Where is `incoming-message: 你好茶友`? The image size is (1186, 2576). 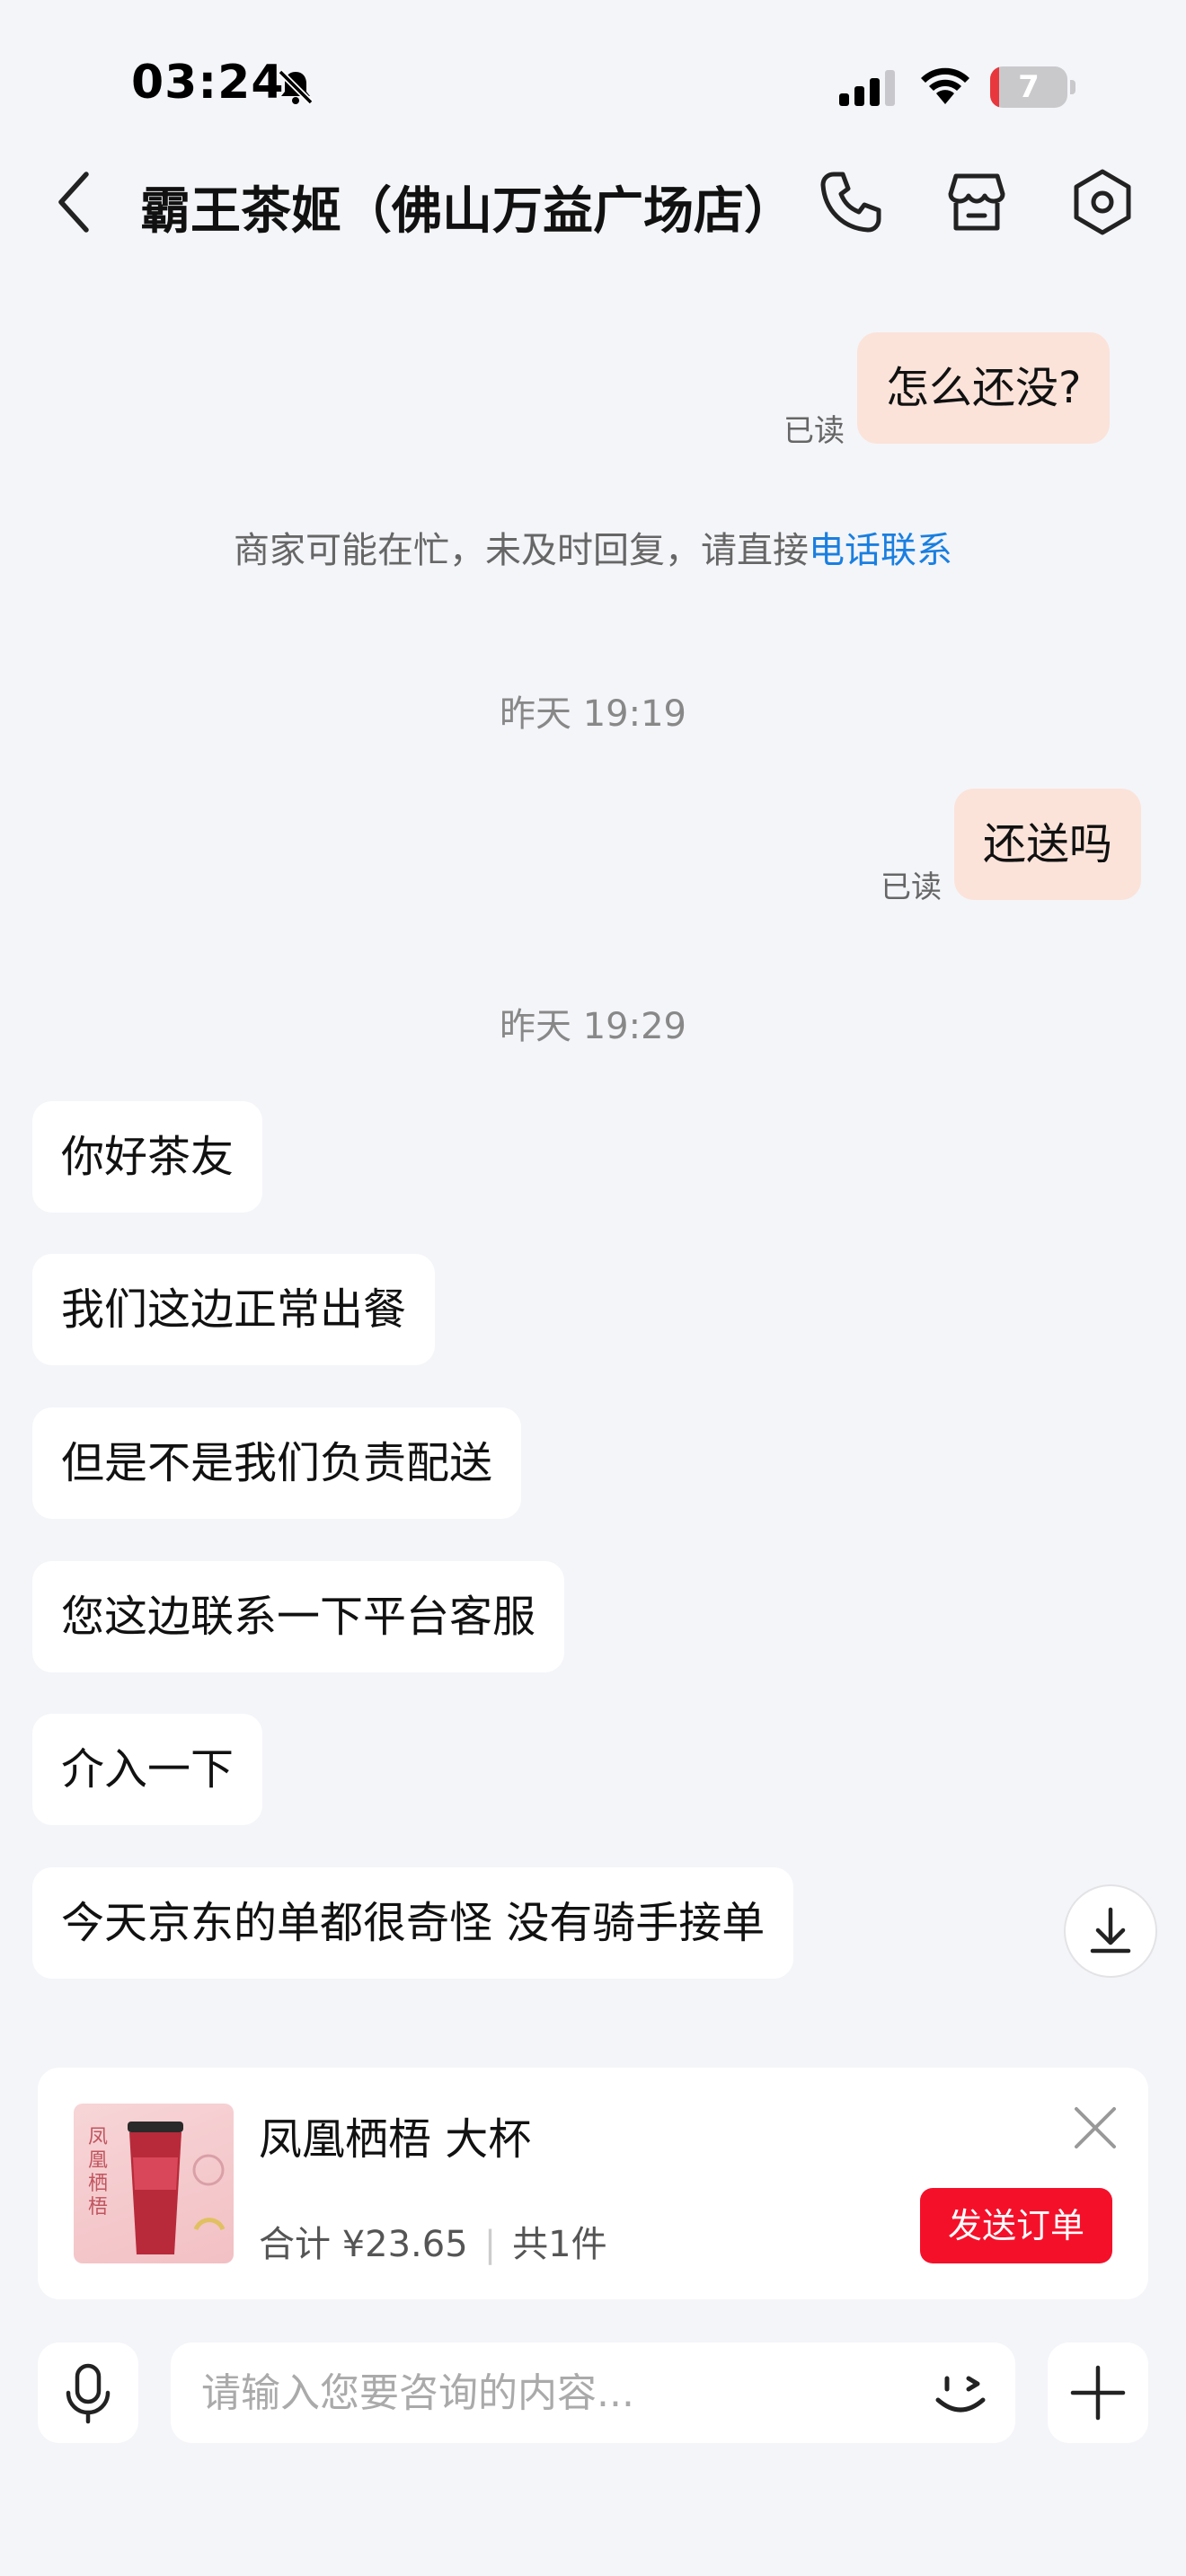 incoming-message: 你好茶友 is located at coordinates (147, 1157).